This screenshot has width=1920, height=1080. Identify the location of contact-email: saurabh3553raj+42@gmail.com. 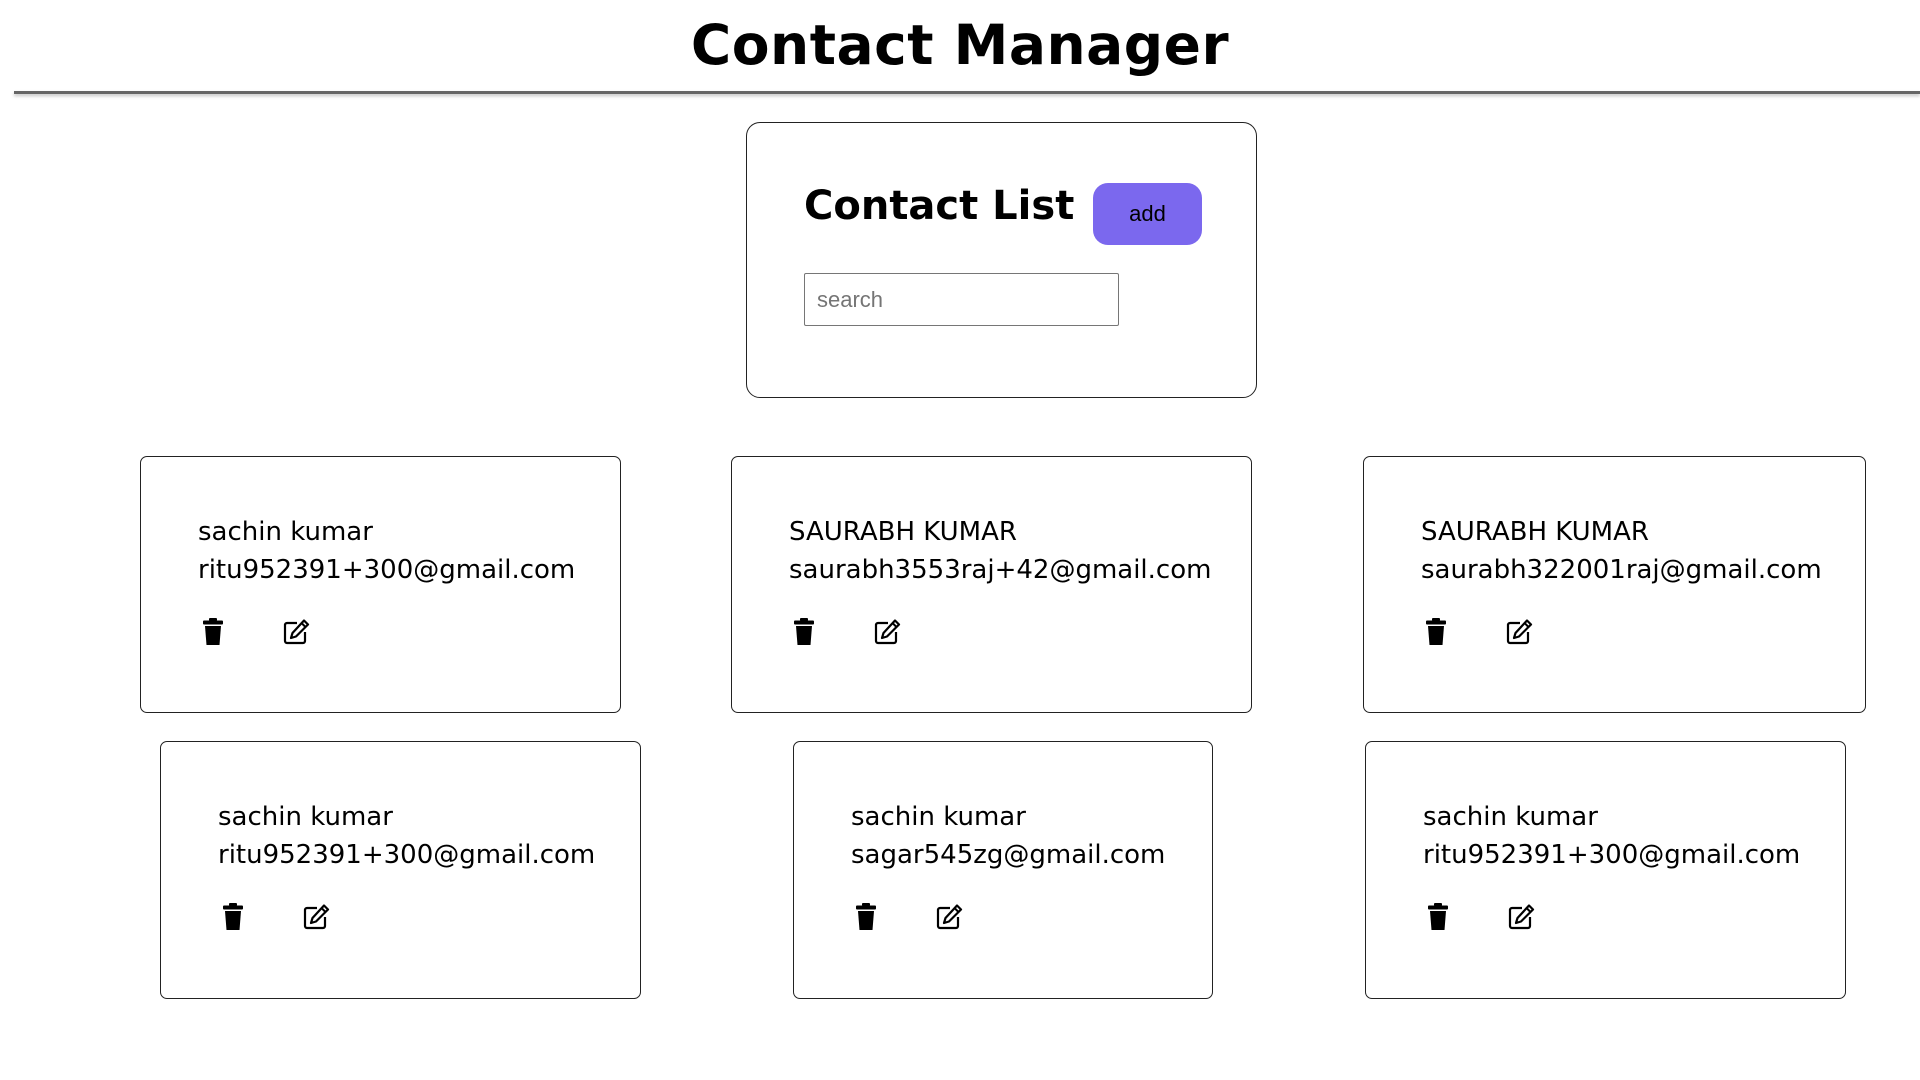
(1000, 570).